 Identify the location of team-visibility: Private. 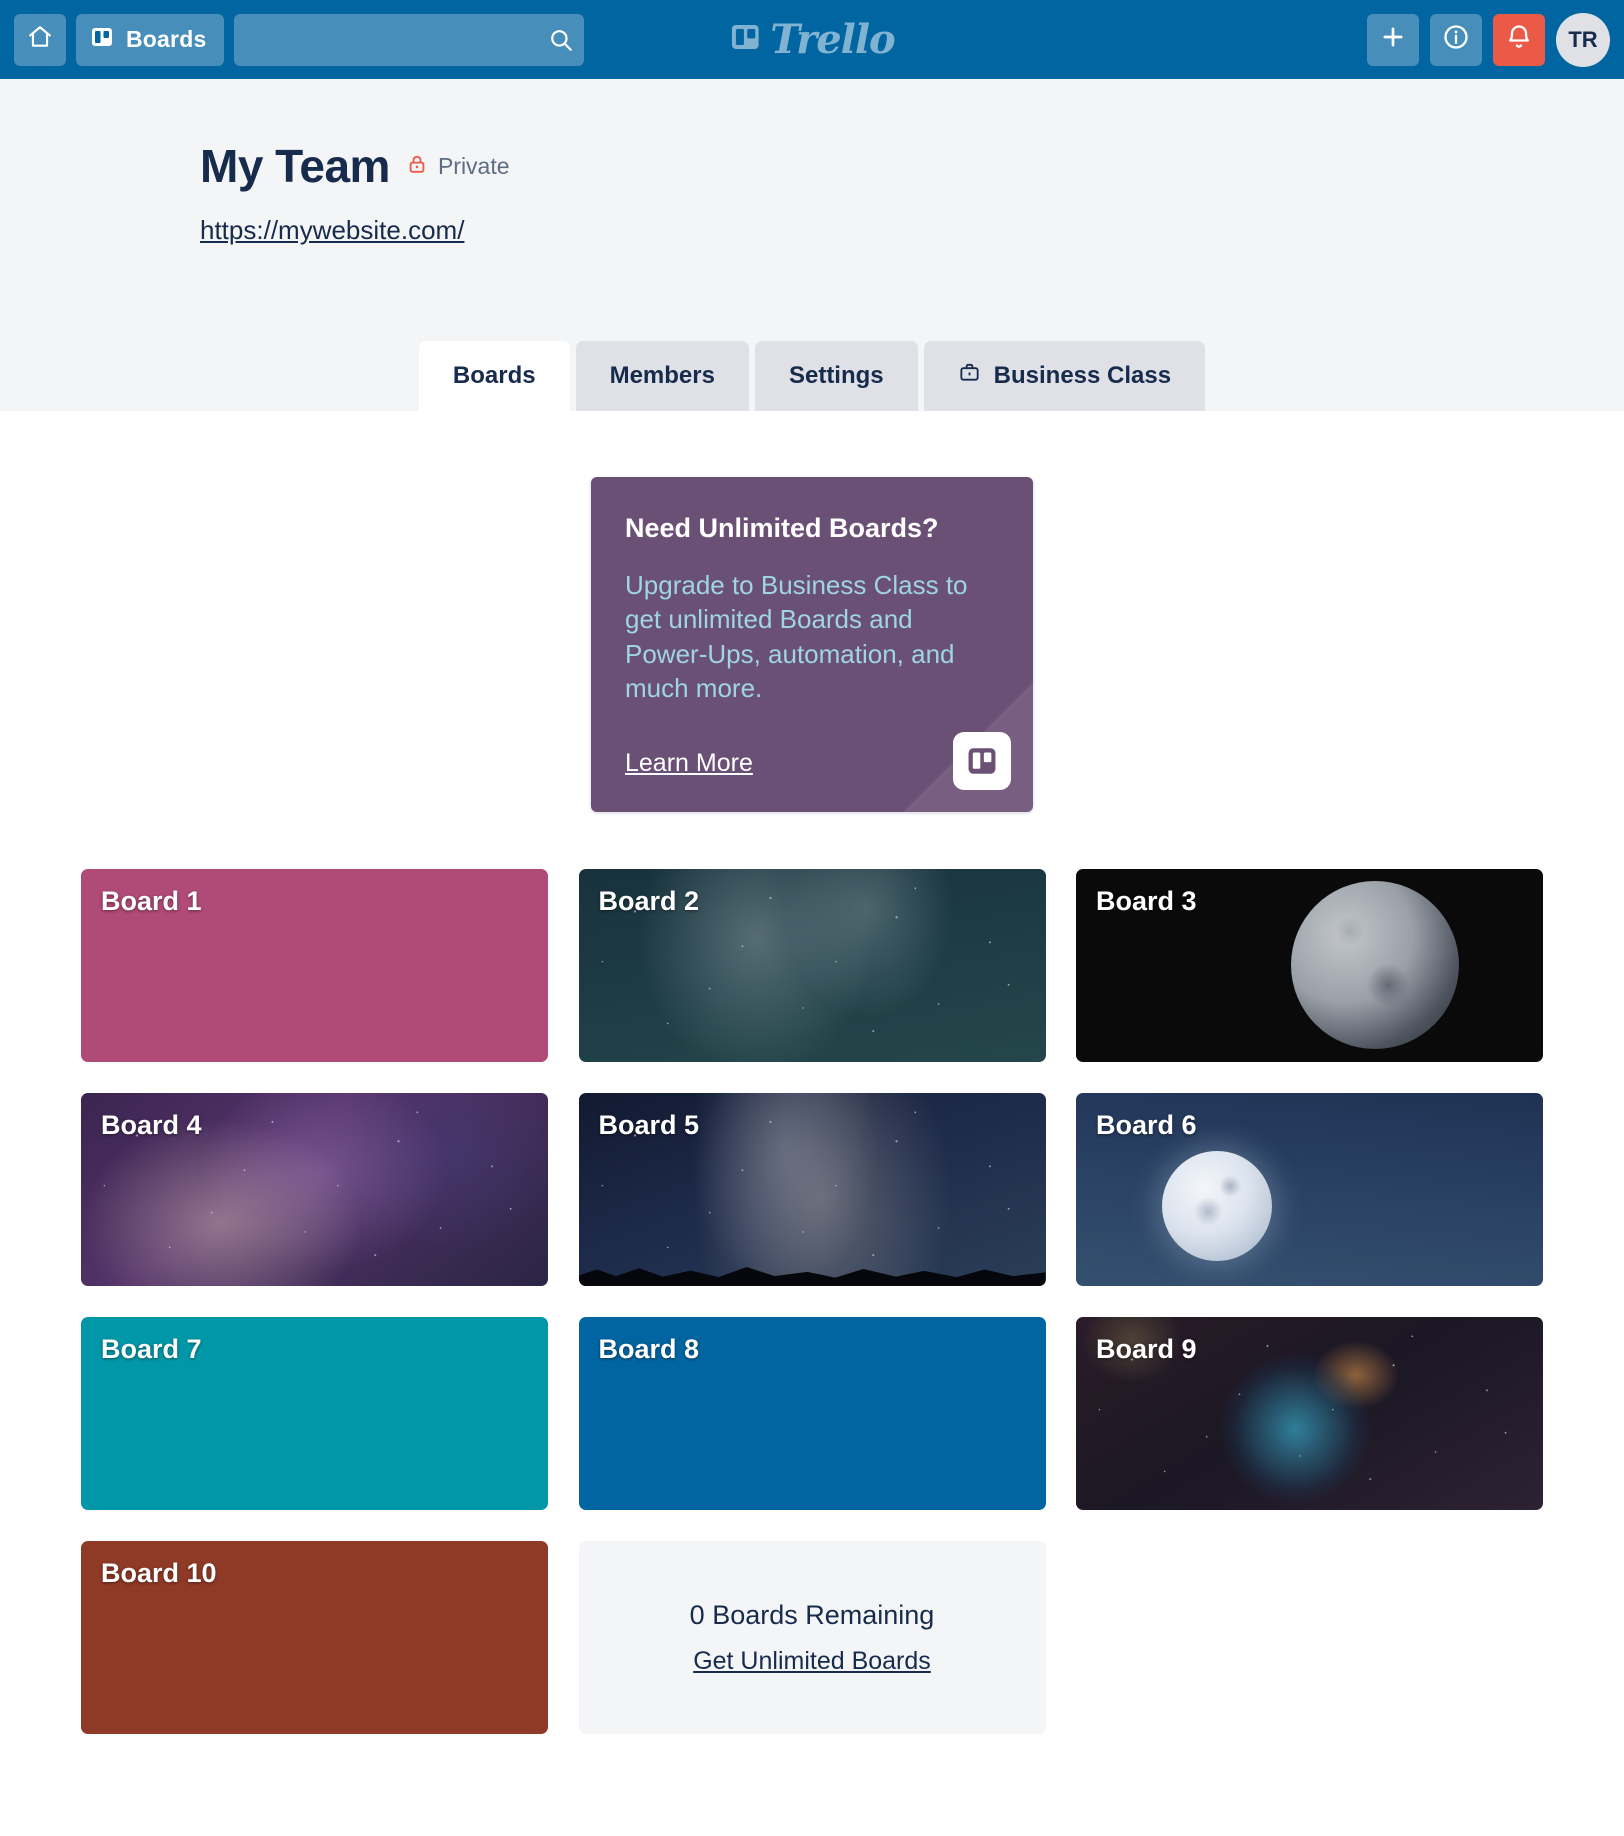
(458, 166).